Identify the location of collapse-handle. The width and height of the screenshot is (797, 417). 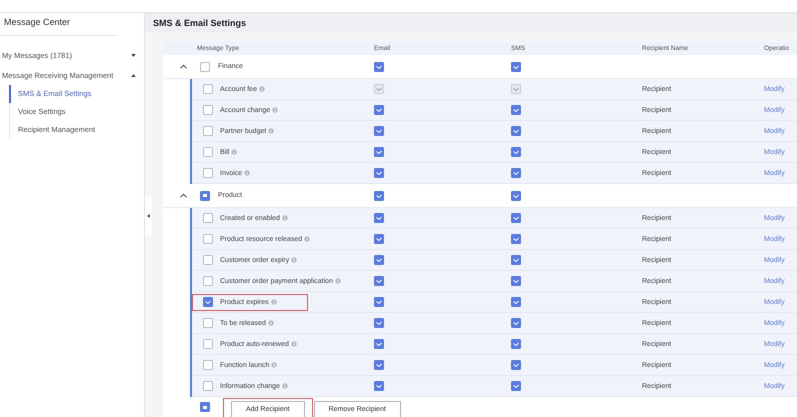
(148, 216).